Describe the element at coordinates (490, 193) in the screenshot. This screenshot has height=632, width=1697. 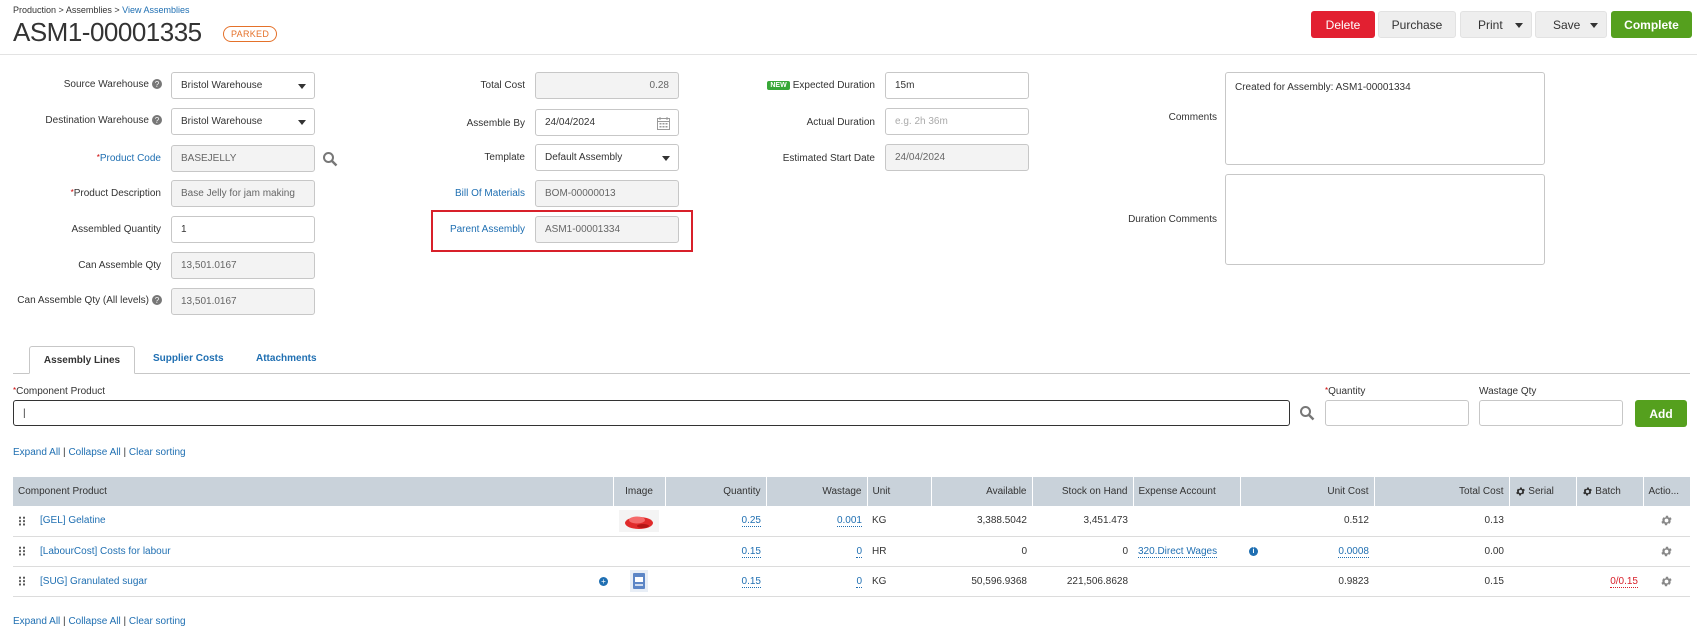
I see `bill-of-materials-link: Bill Of Materials` at that location.